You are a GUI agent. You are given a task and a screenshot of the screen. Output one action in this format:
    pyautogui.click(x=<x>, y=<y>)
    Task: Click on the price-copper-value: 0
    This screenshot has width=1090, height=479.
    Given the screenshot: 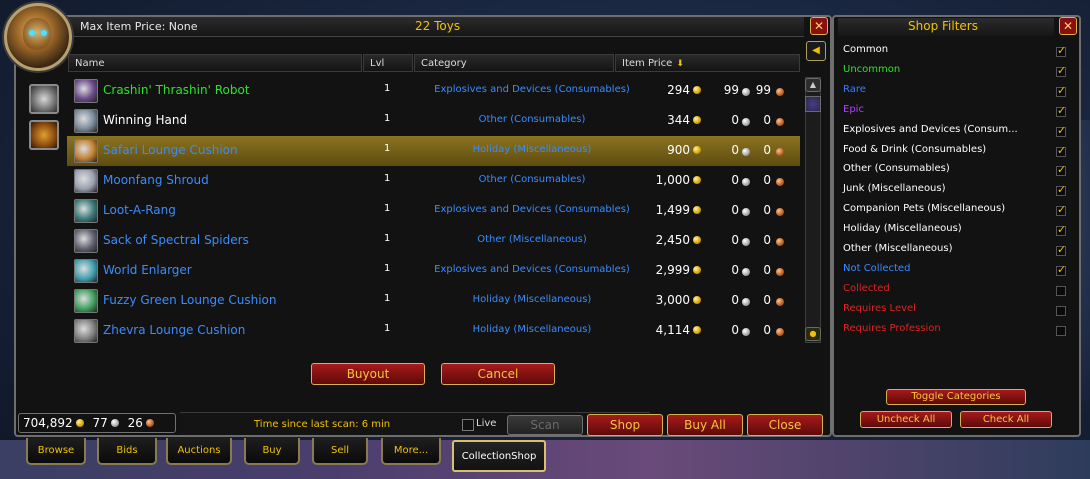 What is the action you would take?
    pyautogui.click(x=767, y=180)
    